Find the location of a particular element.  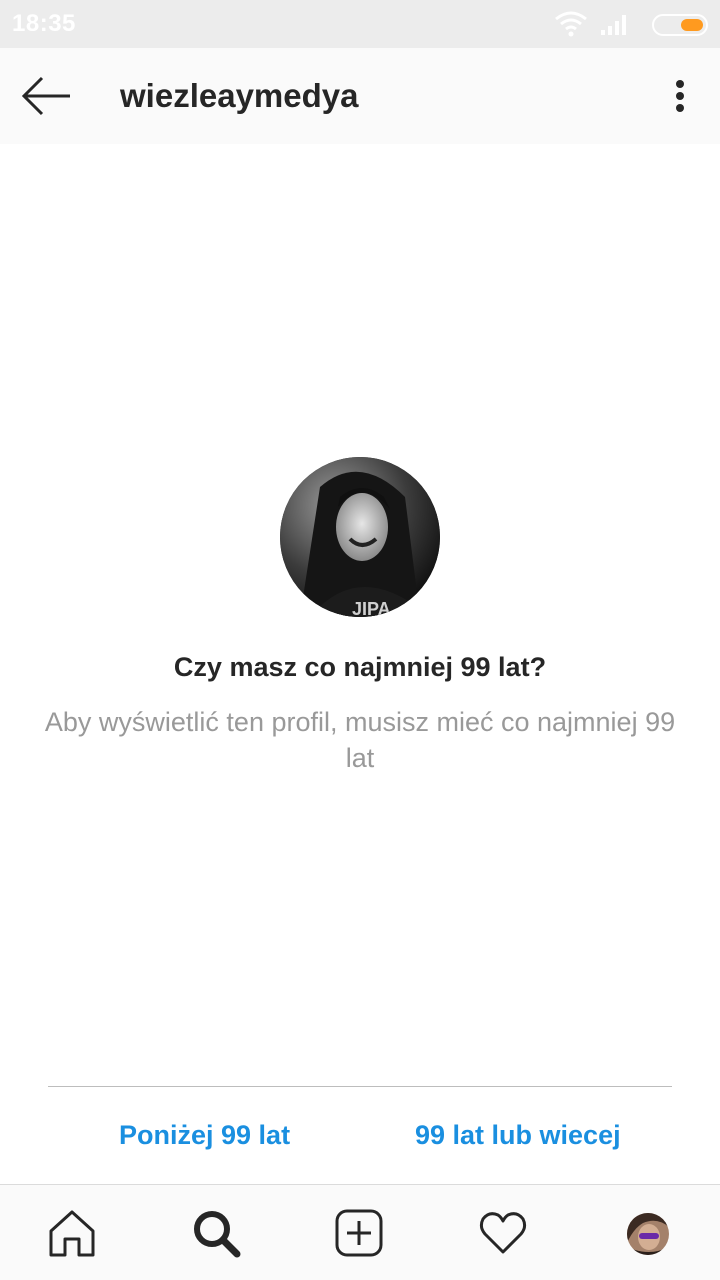

profile-avatar is located at coordinates (648, 1234).